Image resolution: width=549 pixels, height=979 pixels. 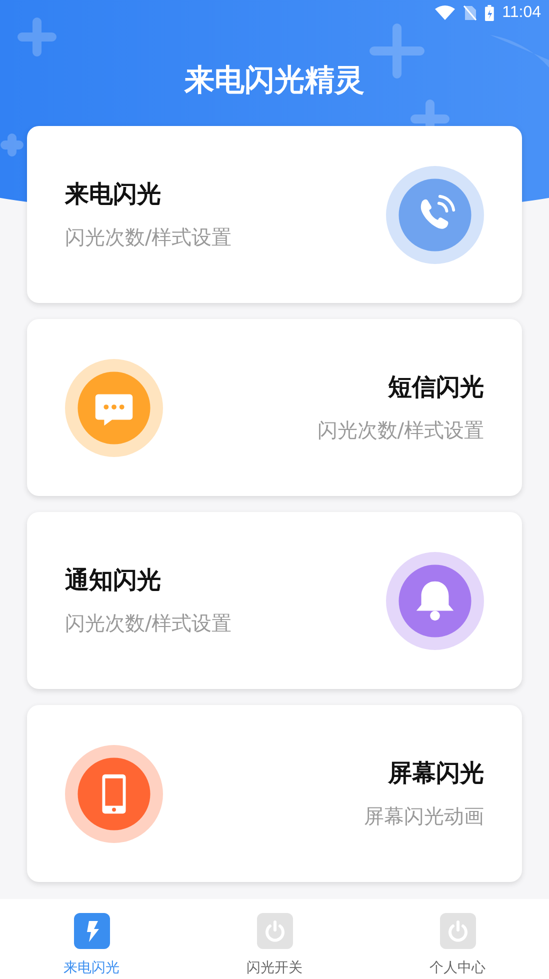 I want to click on wifi-icon, so click(x=445, y=13).